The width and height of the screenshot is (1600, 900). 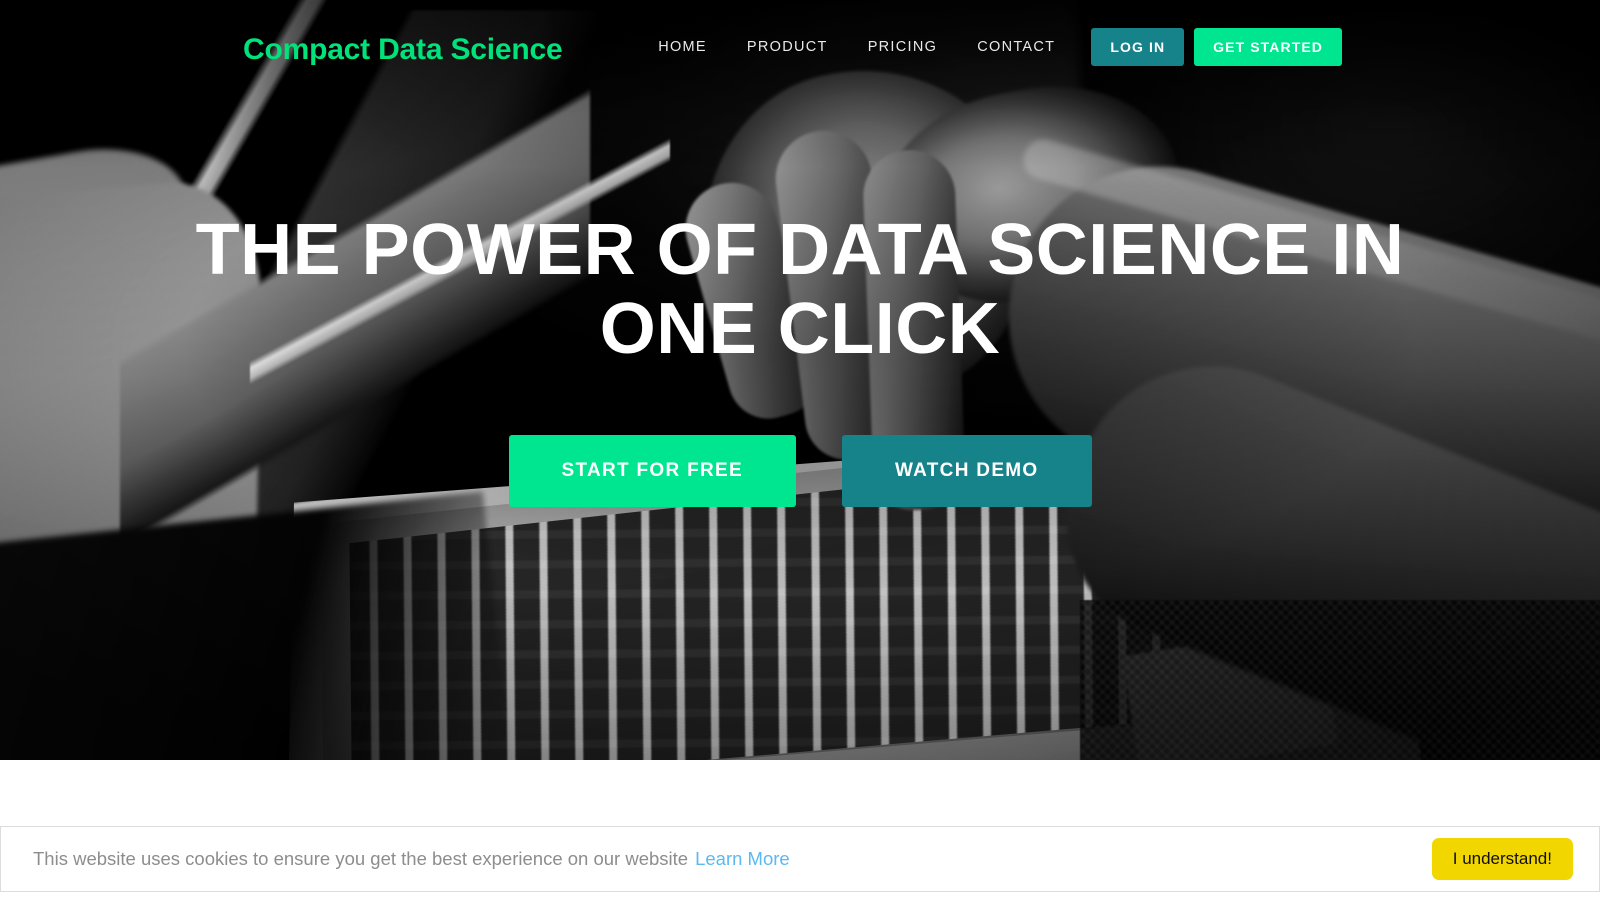 What do you see at coordinates (682, 47) in the screenshot?
I see `nav-item-home: HOME` at bounding box center [682, 47].